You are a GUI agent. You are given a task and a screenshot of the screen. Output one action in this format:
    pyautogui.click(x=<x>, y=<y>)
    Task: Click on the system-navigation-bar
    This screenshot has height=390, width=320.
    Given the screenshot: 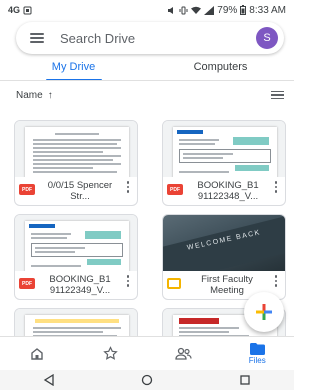 What is the action you would take?
    pyautogui.click(x=147, y=380)
    